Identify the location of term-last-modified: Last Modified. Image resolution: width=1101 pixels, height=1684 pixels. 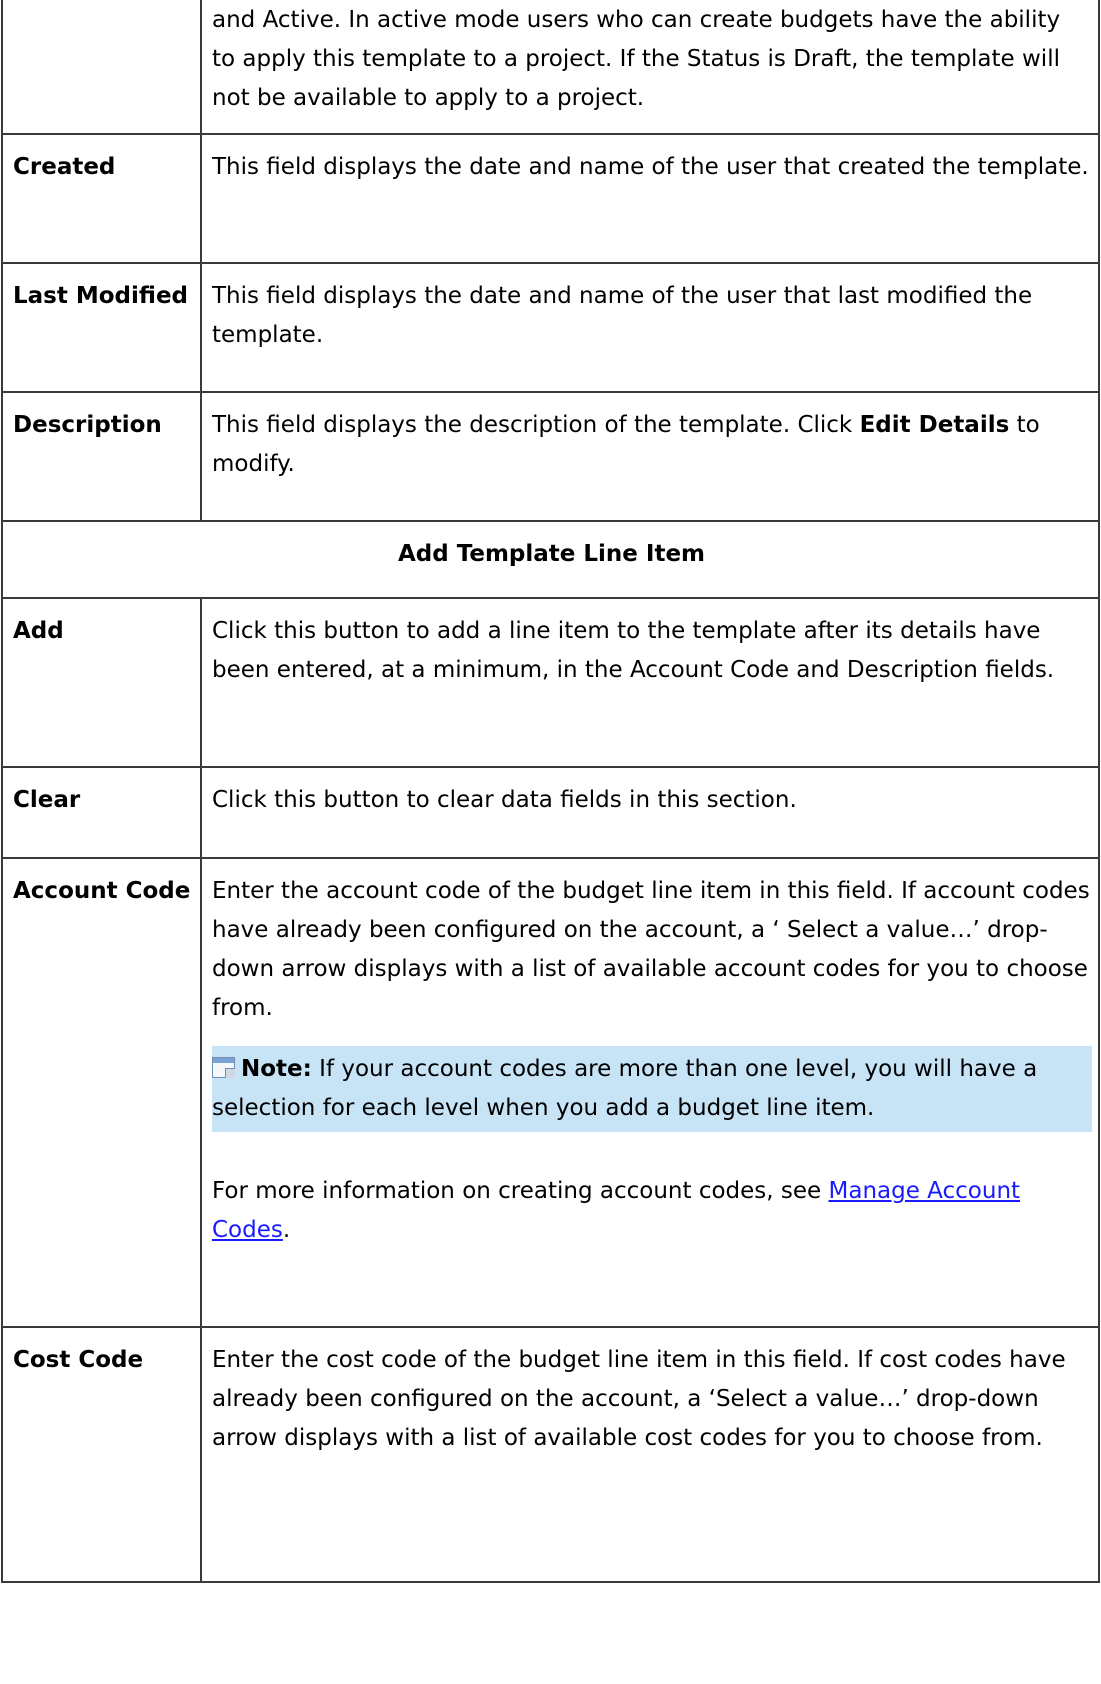
(101, 327).